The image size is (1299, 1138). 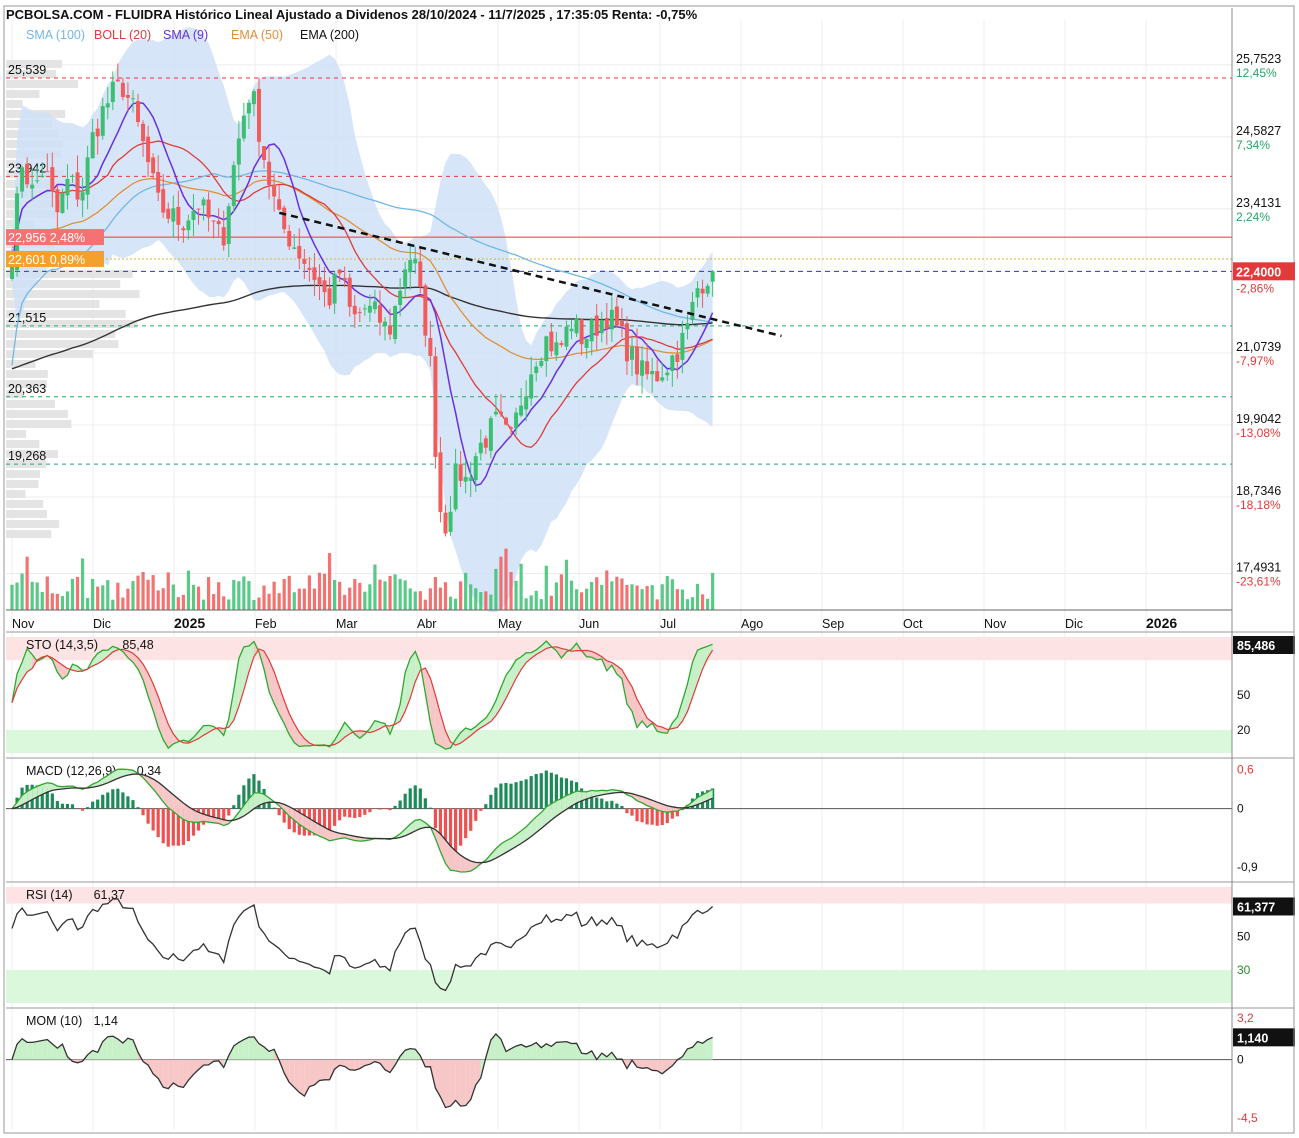 What do you see at coordinates (1258, 419) in the screenshot?
I see `y-tick-price-4: 19,9042` at bounding box center [1258, 419].